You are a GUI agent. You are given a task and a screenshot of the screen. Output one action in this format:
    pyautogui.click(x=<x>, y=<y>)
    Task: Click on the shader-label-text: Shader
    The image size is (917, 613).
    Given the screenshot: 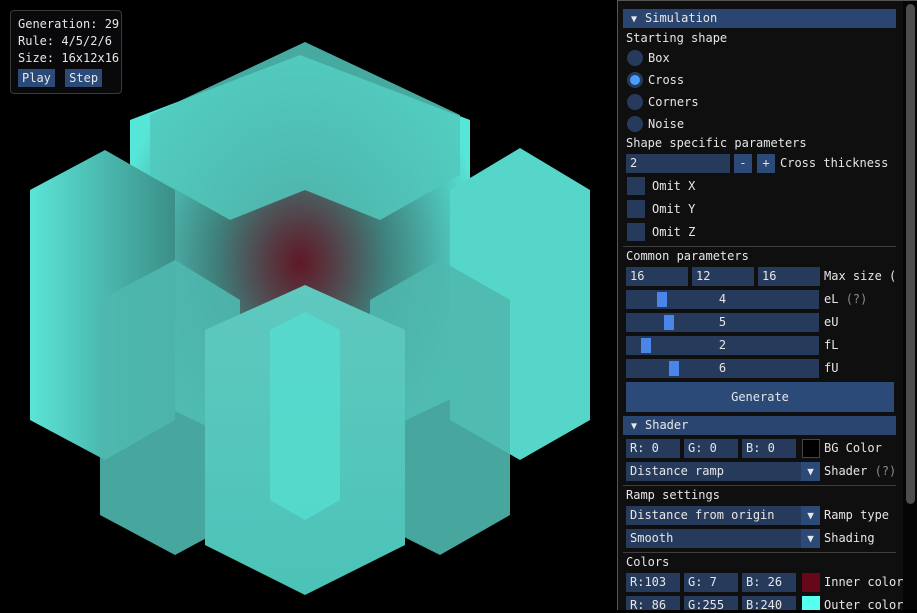 What is the action you would take?
    pyautogui.click(x=846, y=471)
    